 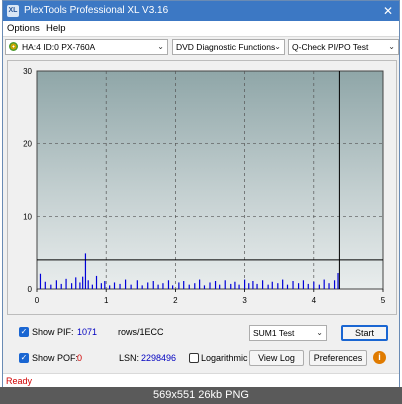 I want to click on x-tick-label: 2, so click(x=175, y=300).